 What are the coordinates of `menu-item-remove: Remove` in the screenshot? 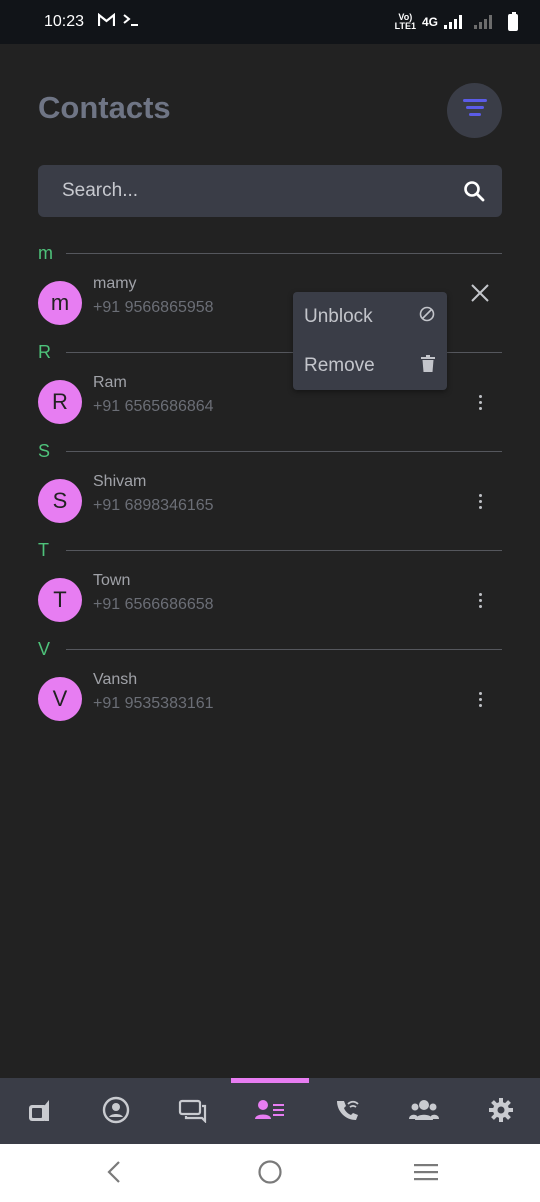 It's located at (370, 365).